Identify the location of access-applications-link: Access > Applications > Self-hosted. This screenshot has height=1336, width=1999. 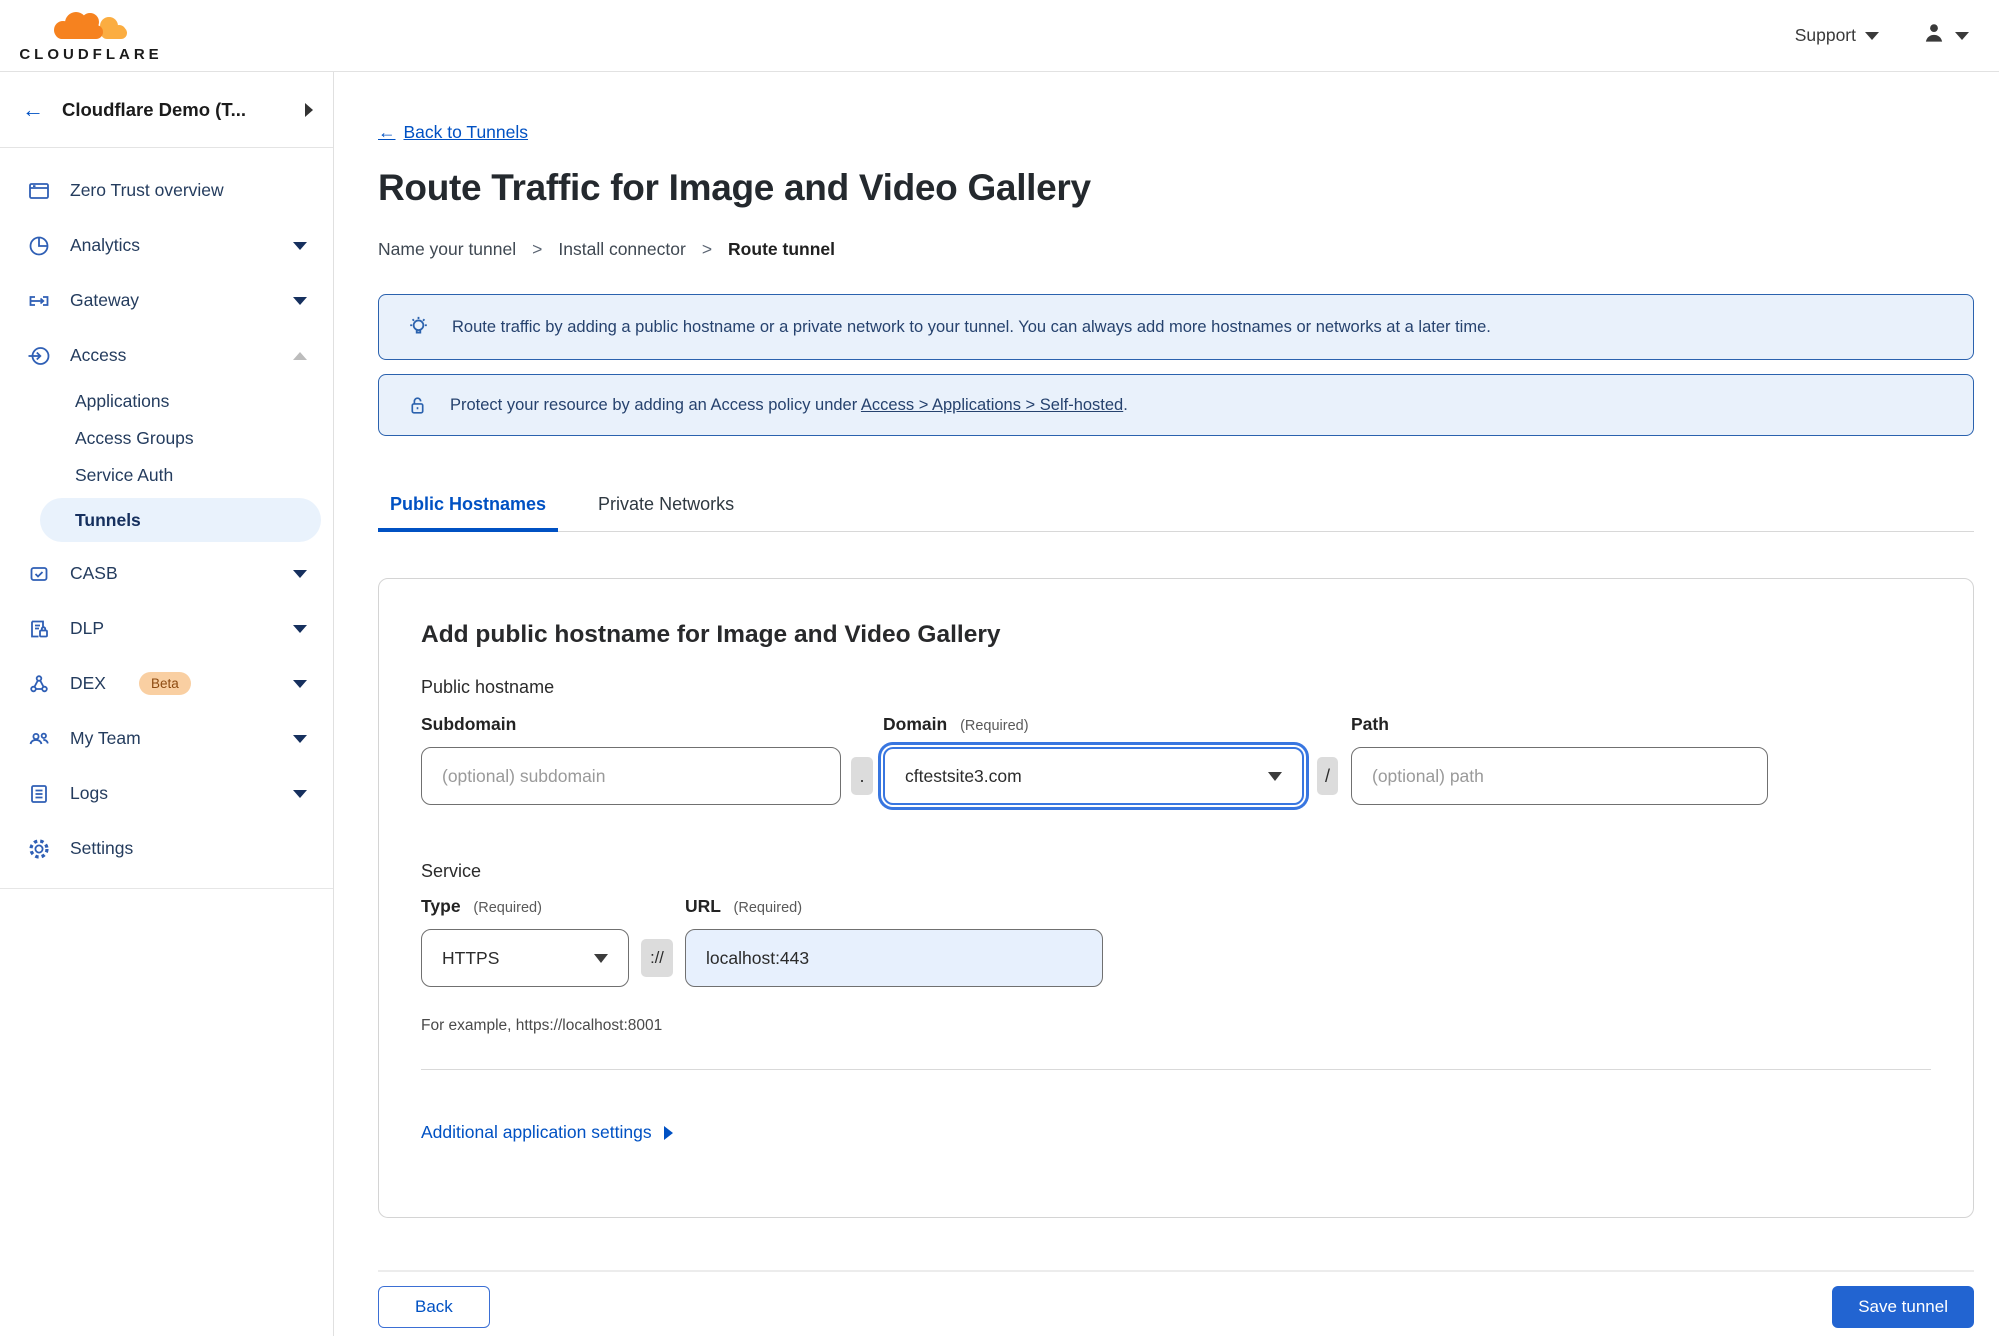
(992, 405).